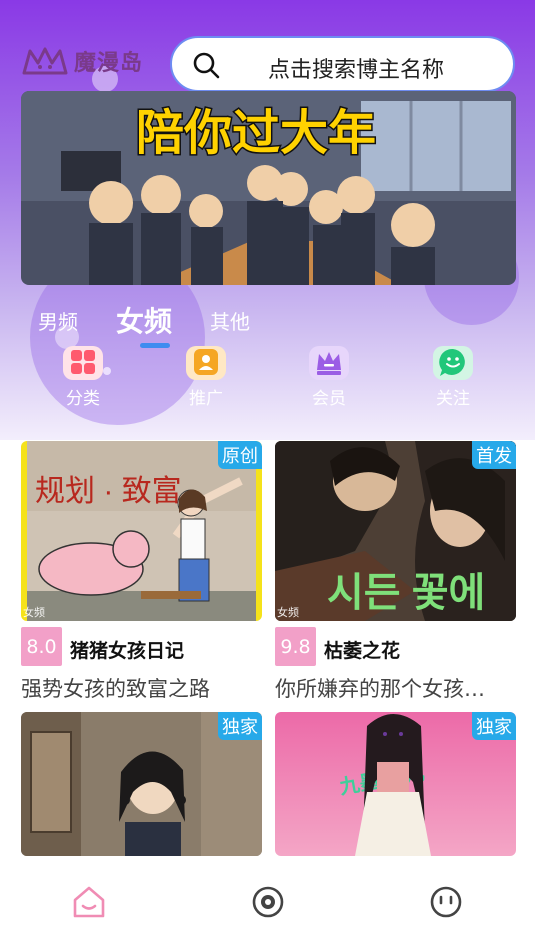 The width and height of the screenshot is (535, 951). I want to click on app-logo: 魔漫岛, so click(82, 61).